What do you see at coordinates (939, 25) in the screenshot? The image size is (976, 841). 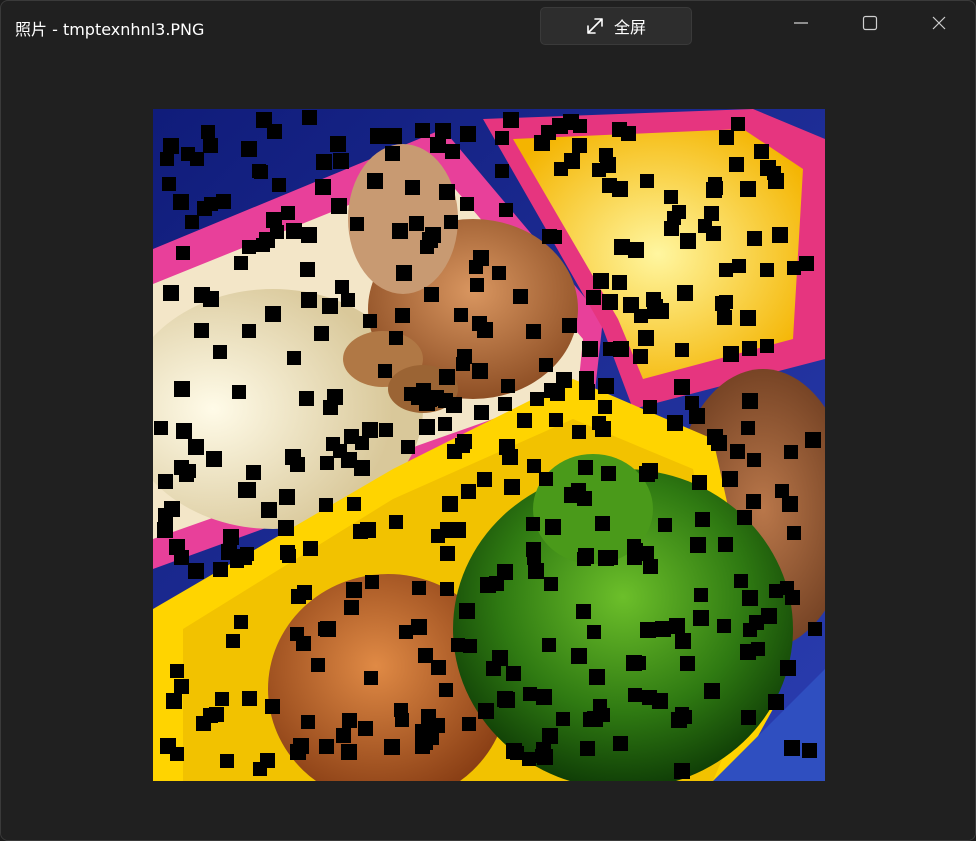 I see `close-button` at bounding box center [939, 25].